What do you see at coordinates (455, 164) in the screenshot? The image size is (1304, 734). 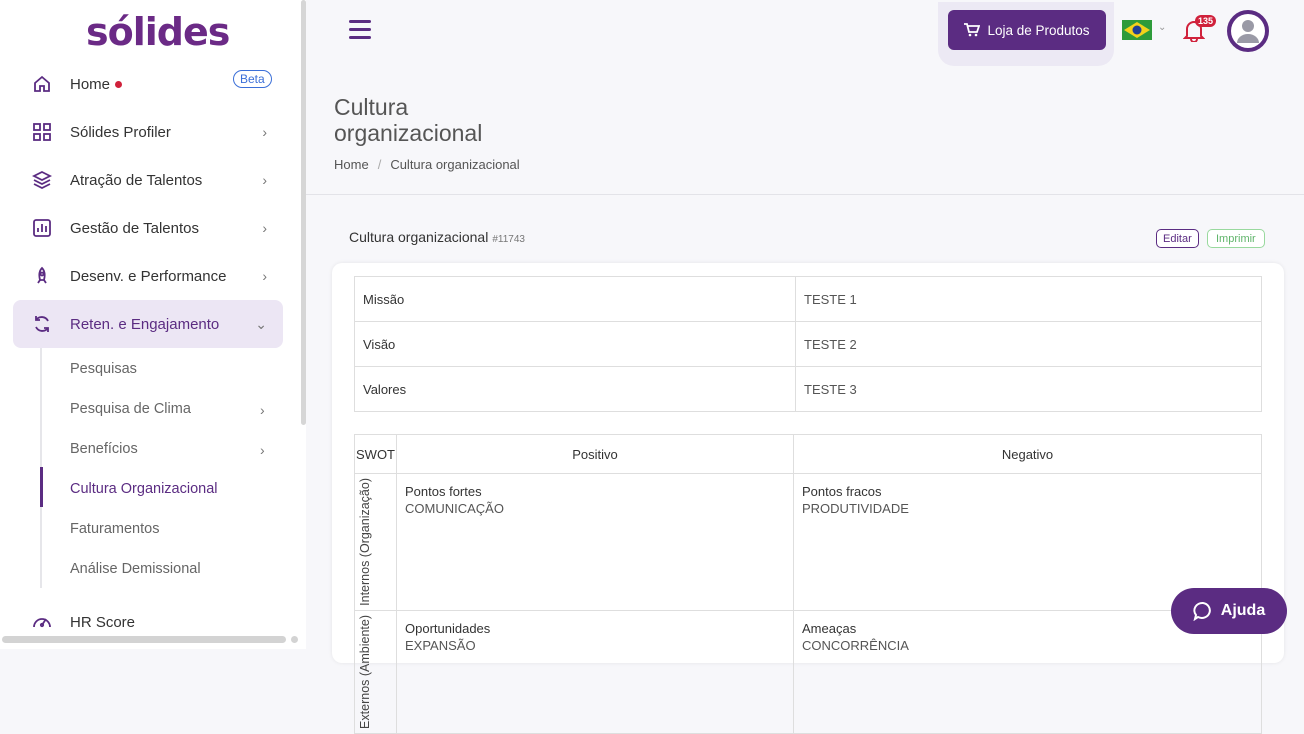 I see `breadcrumb-current: Cultura organizacional` at bounding box center [455, 164].